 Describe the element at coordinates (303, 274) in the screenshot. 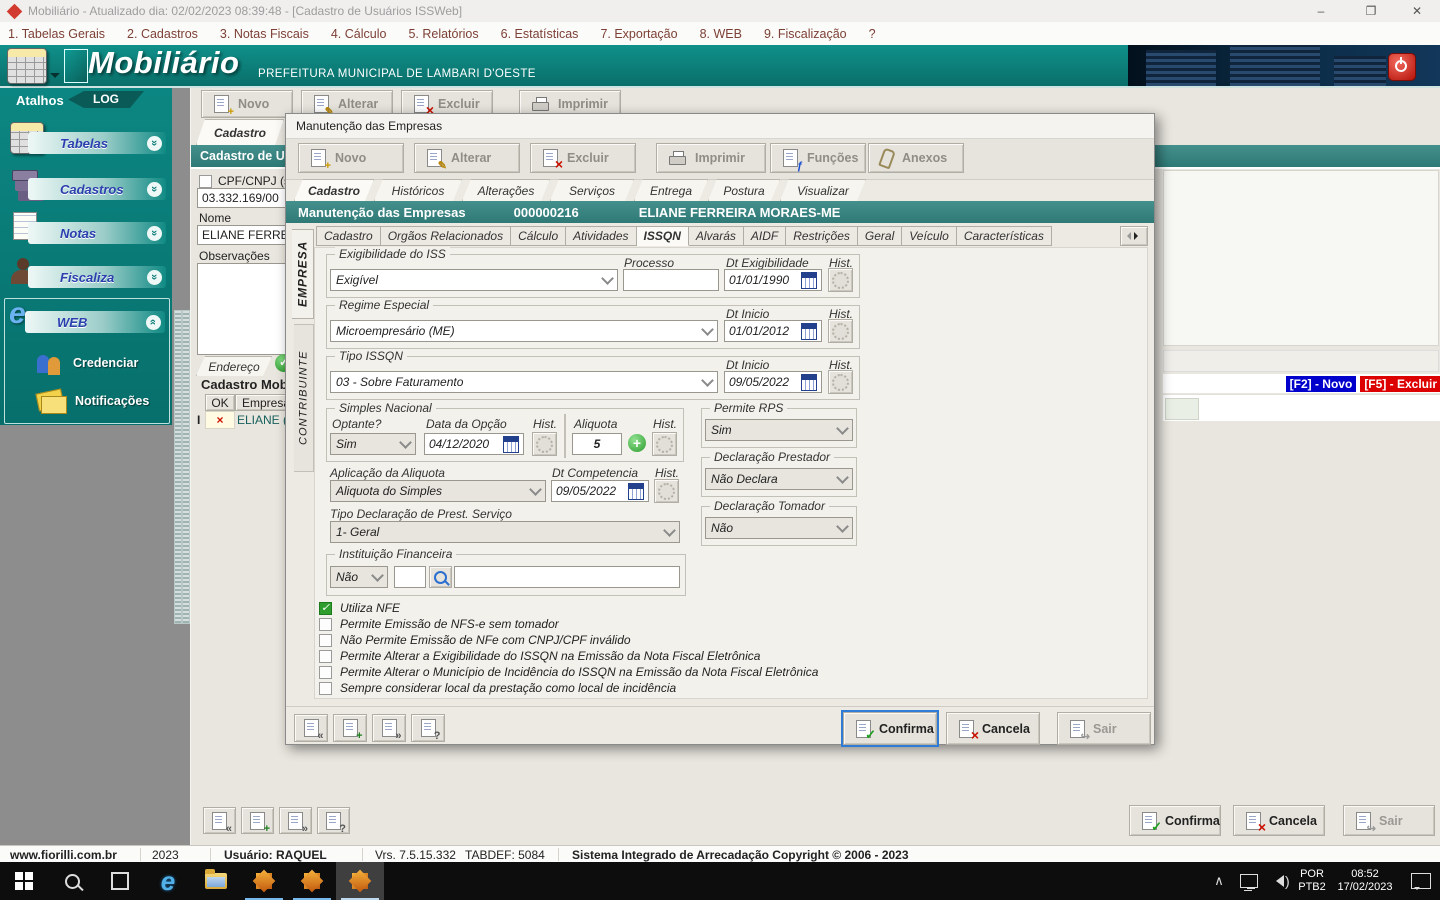

I see `side-tab-empresa: EMPRESA` at that location.